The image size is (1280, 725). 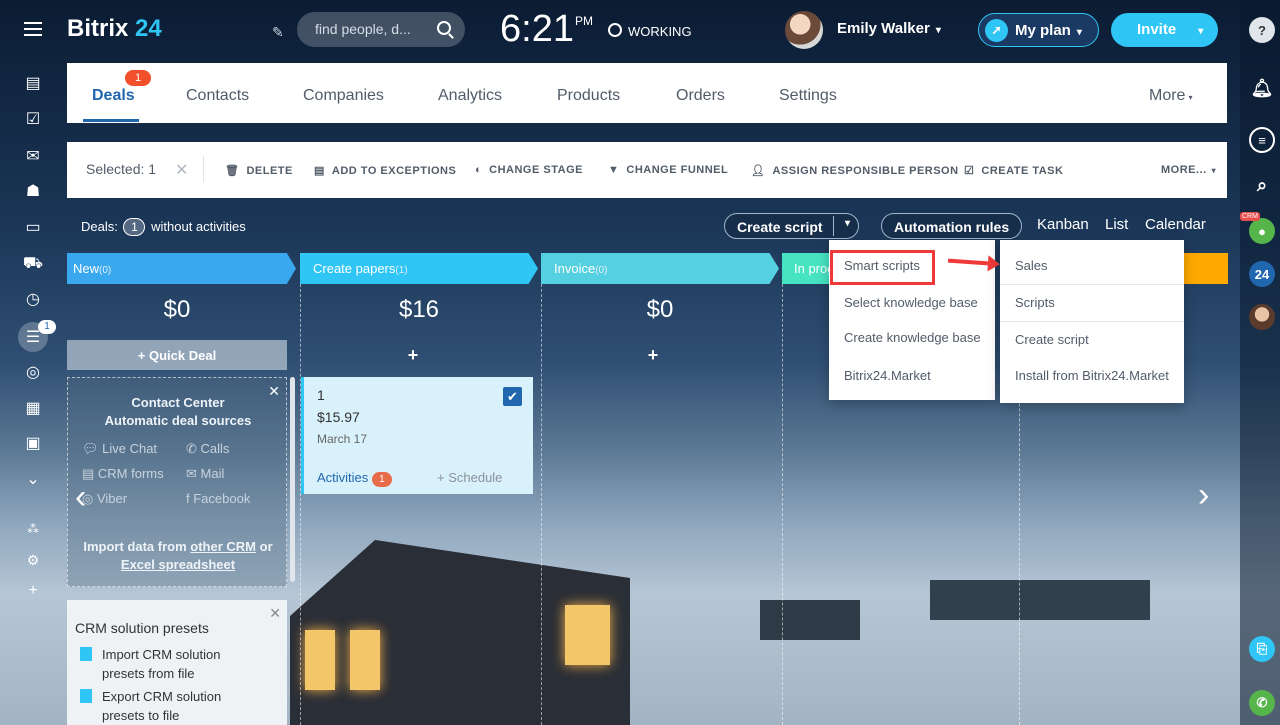 I want to click on help-icon: ?, so click(x=1262, y=30).